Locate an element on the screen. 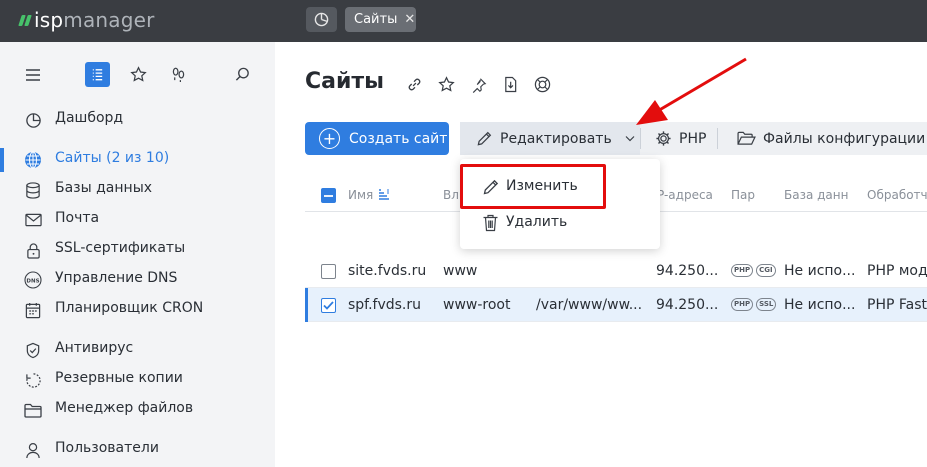 This screenshot has height=467, width=927. cell-handler: PHP моду is located at coordinates (897, 271).